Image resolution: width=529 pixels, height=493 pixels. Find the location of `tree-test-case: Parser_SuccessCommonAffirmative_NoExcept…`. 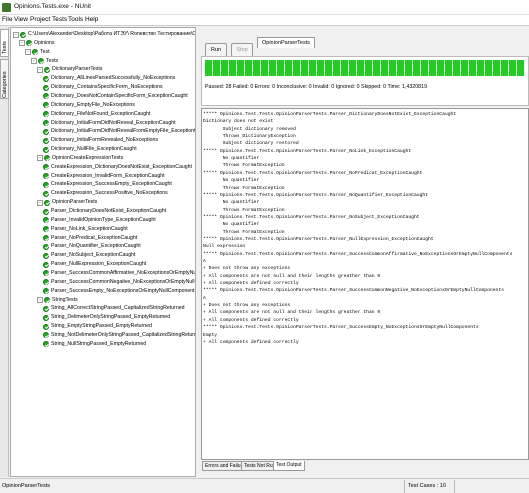

tree-test-case: Parser_SuccessCommonAffirmative_NoExcept… is located at coordinates (119, 273).